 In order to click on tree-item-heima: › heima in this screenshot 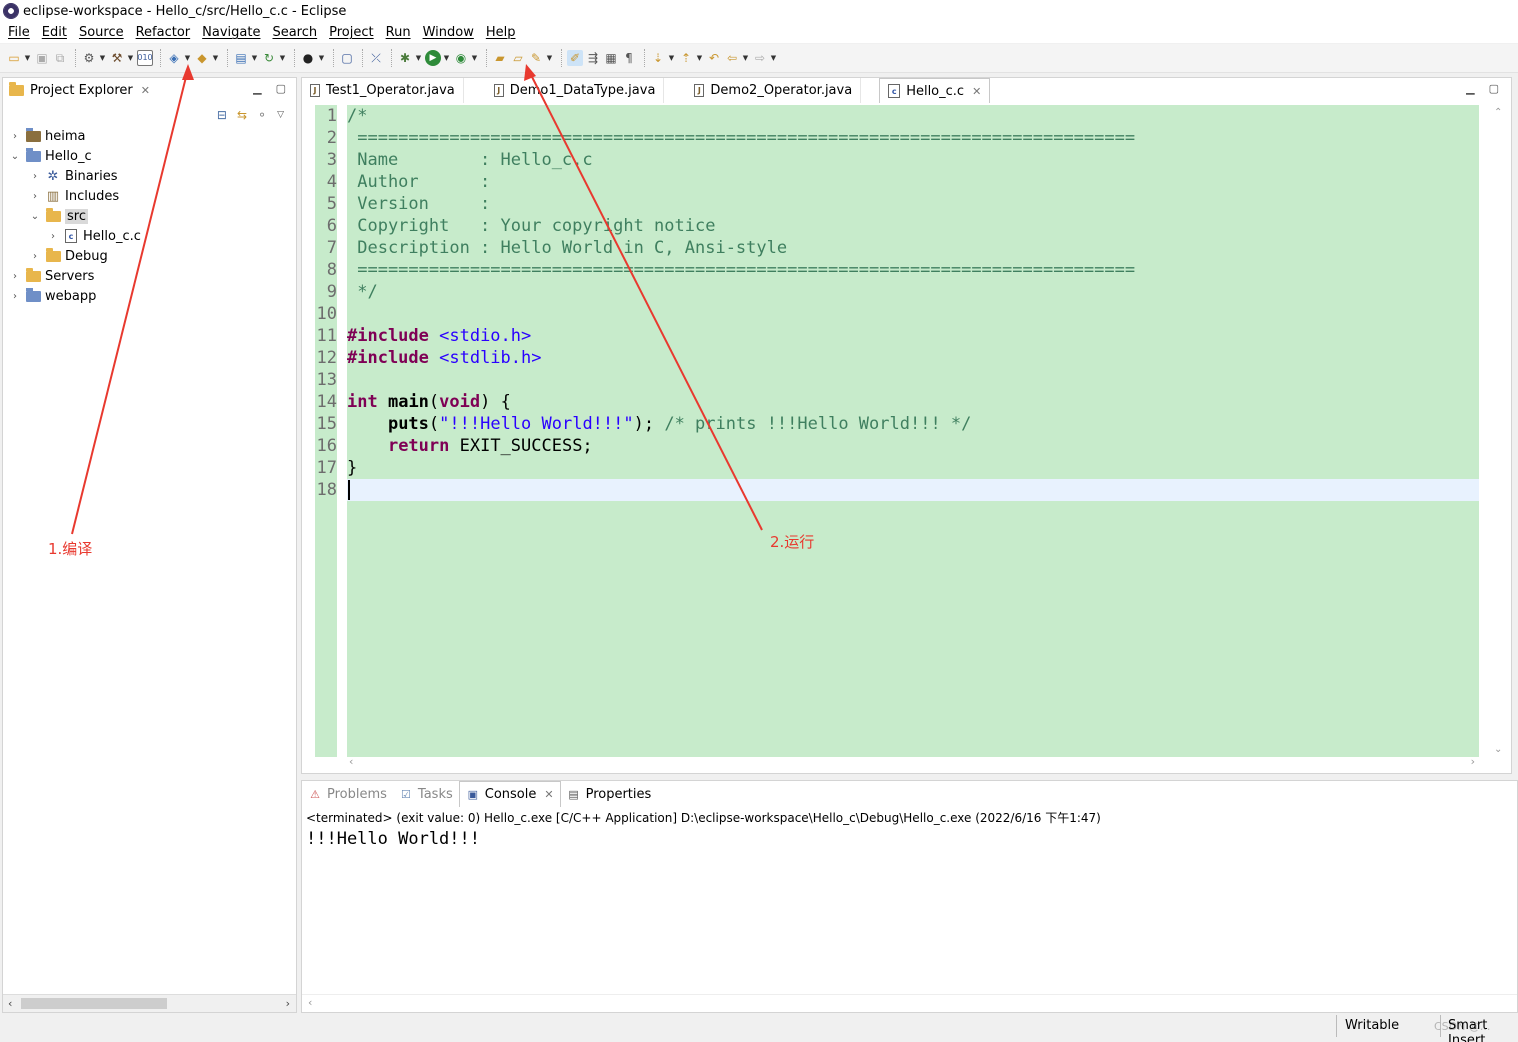, I will do `click(149, 136)`.